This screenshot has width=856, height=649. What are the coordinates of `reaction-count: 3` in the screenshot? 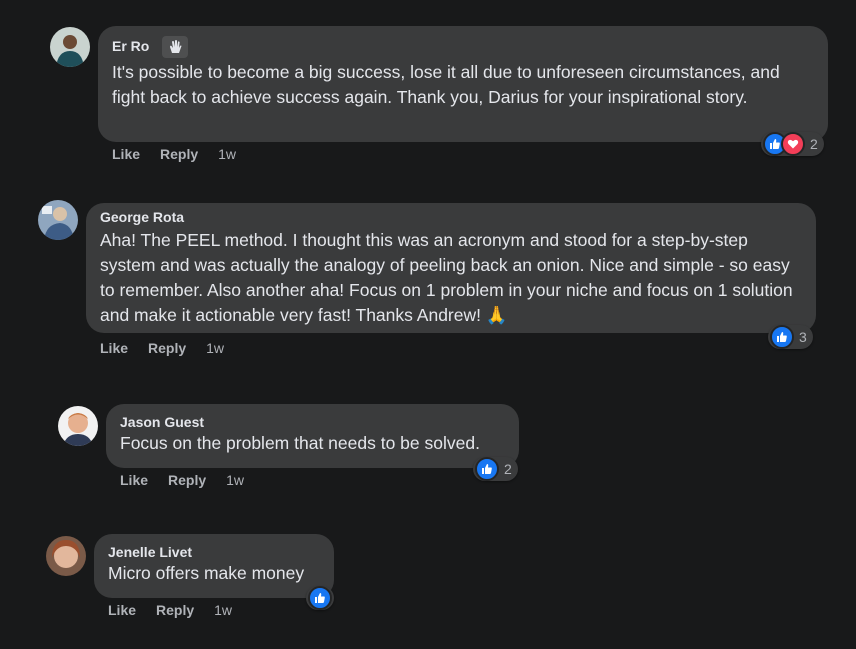 It's located at (803, 337).